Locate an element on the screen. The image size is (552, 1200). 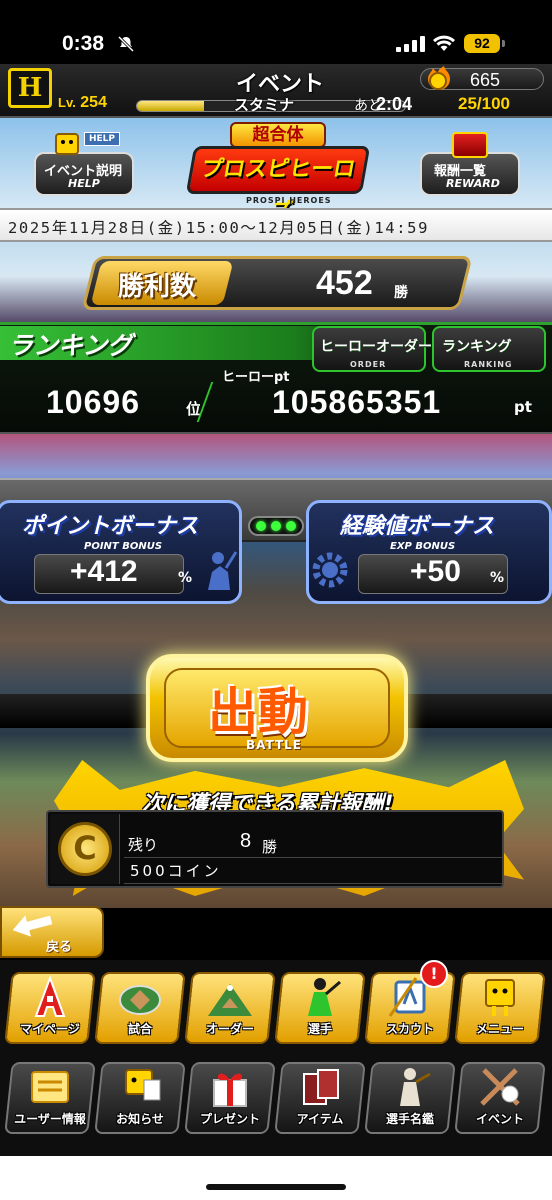
point-bonus-title: ポイントボーナス is located at coordinates (110, 526).